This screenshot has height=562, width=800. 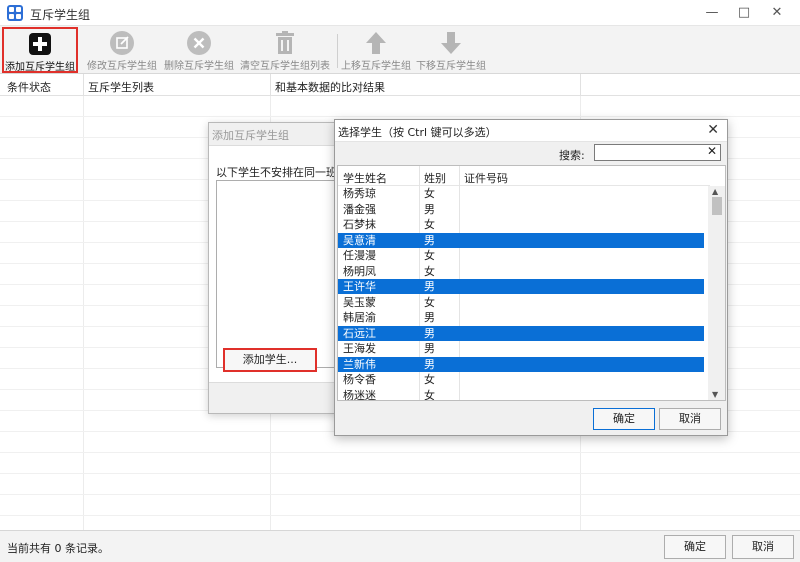 I want to click on add-group-button: 添加互斥学生组, so click(x=40, y=50).